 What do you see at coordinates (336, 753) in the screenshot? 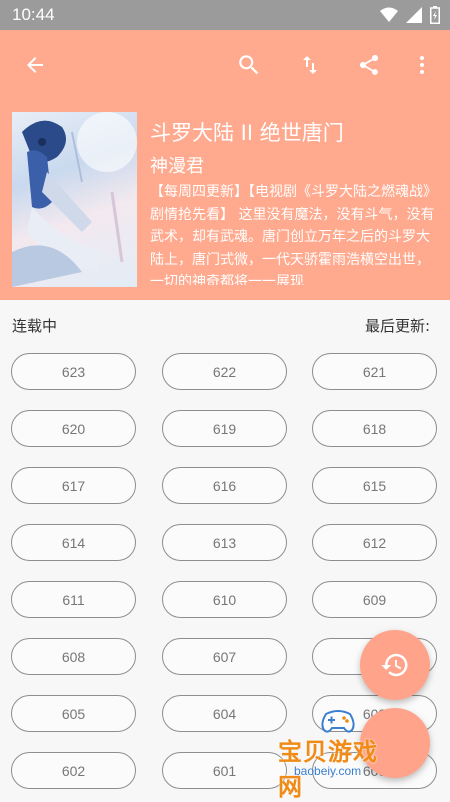
I see `watermark-logo: 宝贝游戏网 baobeiy.com` at bounding box center [336, 753].